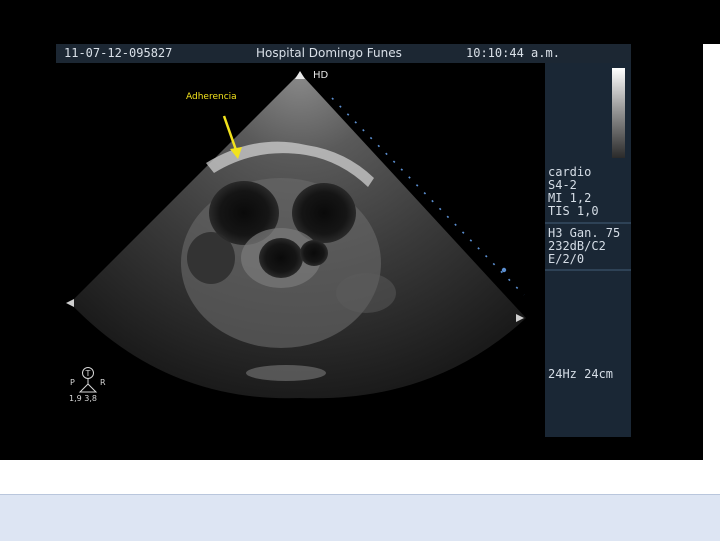 This screenshot has width=720, height=541. What do you see at coordinates (566, 259) in the screenshot?
I see `persistence: E/2/0` at bounding box center [566, 259].